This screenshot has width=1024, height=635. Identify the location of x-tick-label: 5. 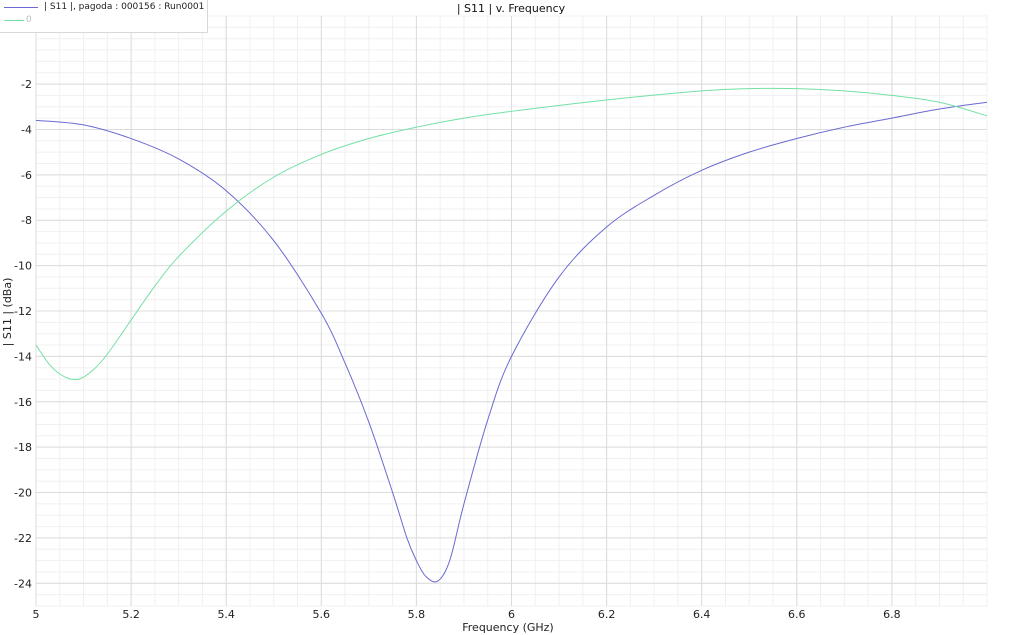
(36, 614).